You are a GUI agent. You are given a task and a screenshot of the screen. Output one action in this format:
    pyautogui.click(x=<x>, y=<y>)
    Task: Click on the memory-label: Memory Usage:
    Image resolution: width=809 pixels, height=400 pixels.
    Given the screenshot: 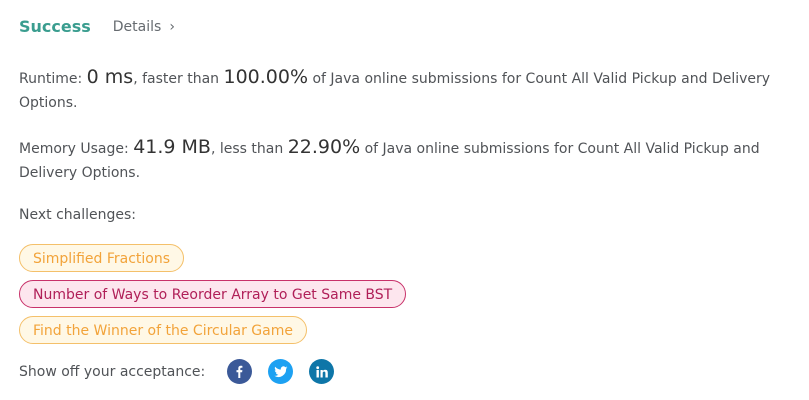 What is the action you would take?
    pyautogui.click(x=76, y=149)
    